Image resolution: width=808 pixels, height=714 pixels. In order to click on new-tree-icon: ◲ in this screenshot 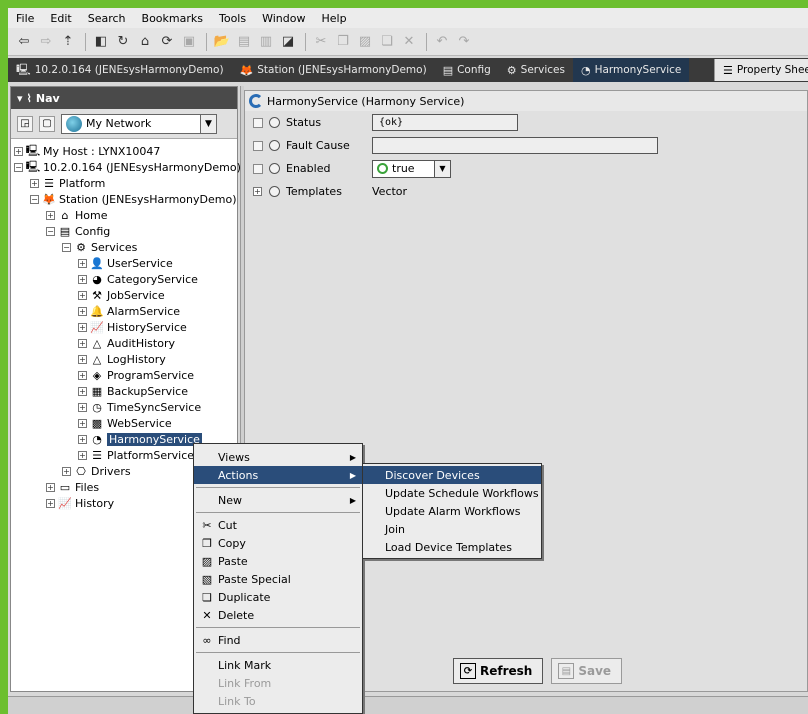, I will do `click(25, 123)`.